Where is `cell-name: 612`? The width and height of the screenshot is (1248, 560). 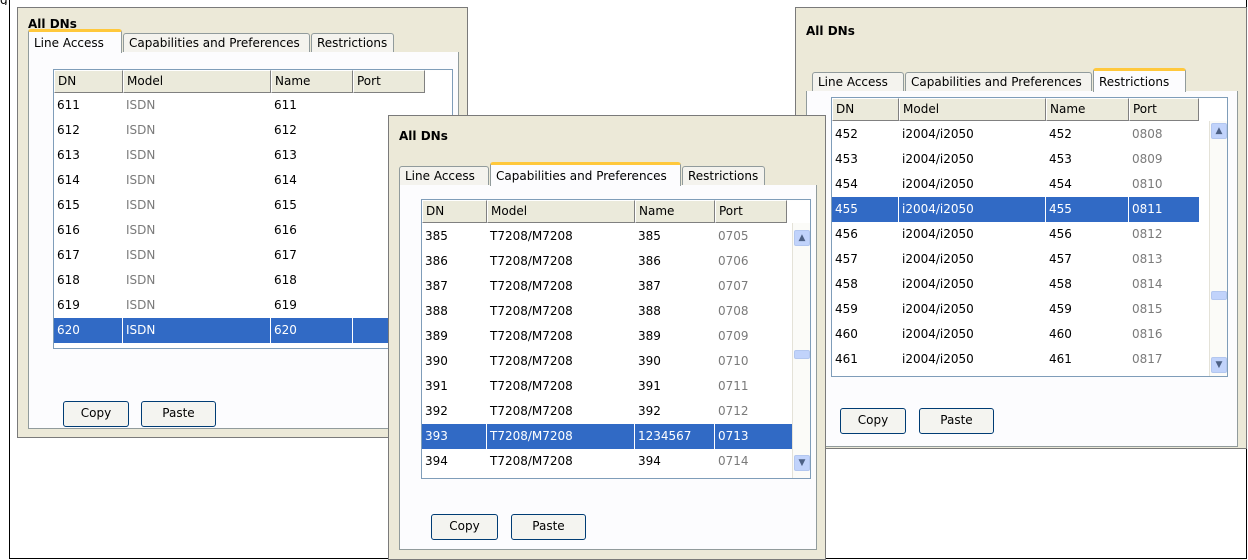
cell-name: 612 is located at coordinates (285, 130).